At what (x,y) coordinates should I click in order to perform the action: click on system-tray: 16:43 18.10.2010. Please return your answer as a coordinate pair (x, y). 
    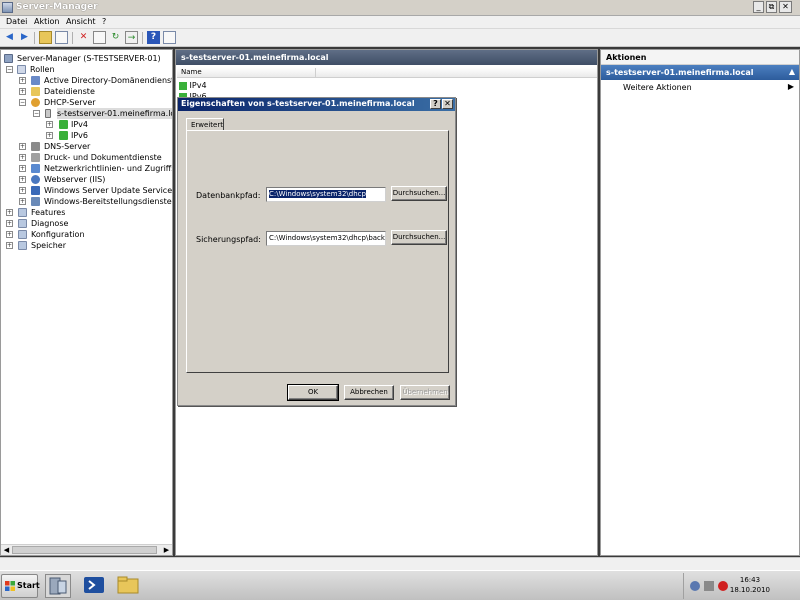
    Looking at the image, I should click on (741, 586).